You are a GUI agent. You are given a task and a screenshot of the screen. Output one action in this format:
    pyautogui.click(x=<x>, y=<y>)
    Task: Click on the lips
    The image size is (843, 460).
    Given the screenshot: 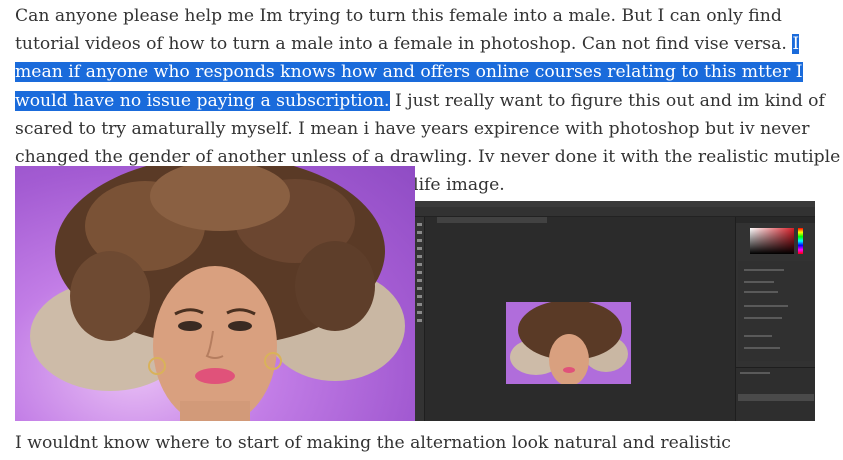 What is the action you would take?
    pyautogui.click(x=215, y=376)
    